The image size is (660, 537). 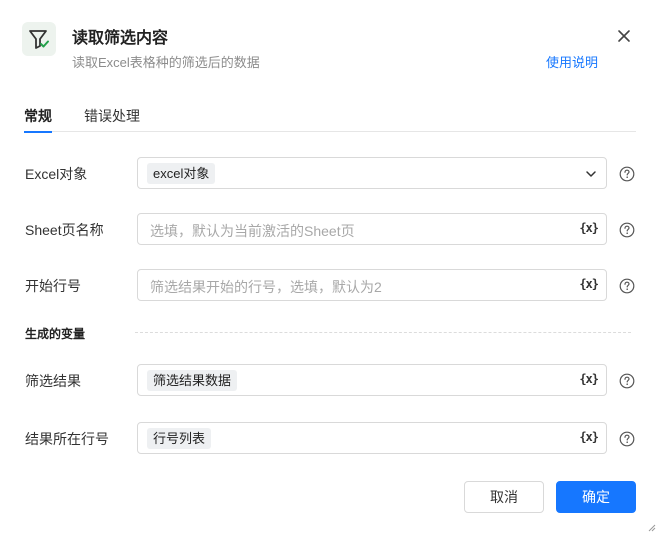 What do you see at coordinates (266, 287) in the screenshot?
I see `start-row-placeholder: 筛选结果开始的行号，选填，默认为2` at bounding box center [266, 287].